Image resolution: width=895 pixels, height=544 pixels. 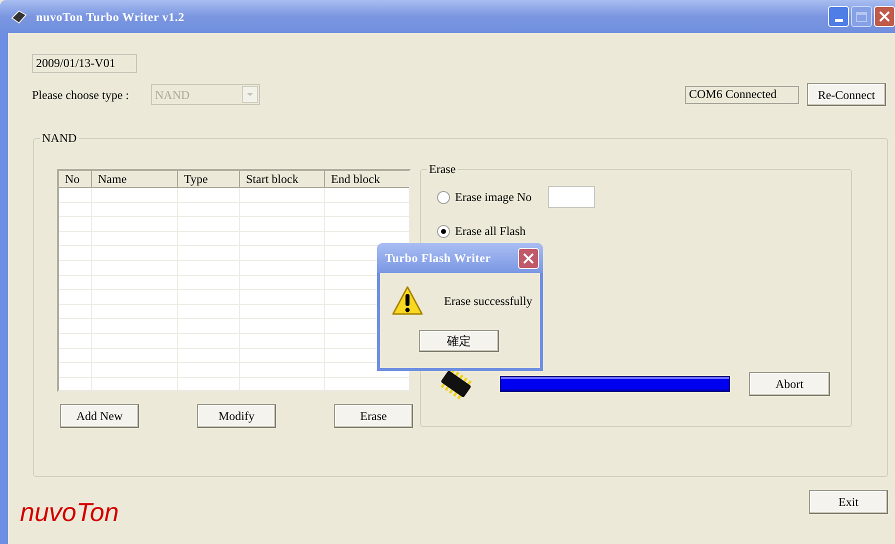 What do you see at coordinates (236, 416) in the screenshot?
I see `table-action-button: Modify` at bounding box center [236, 416].